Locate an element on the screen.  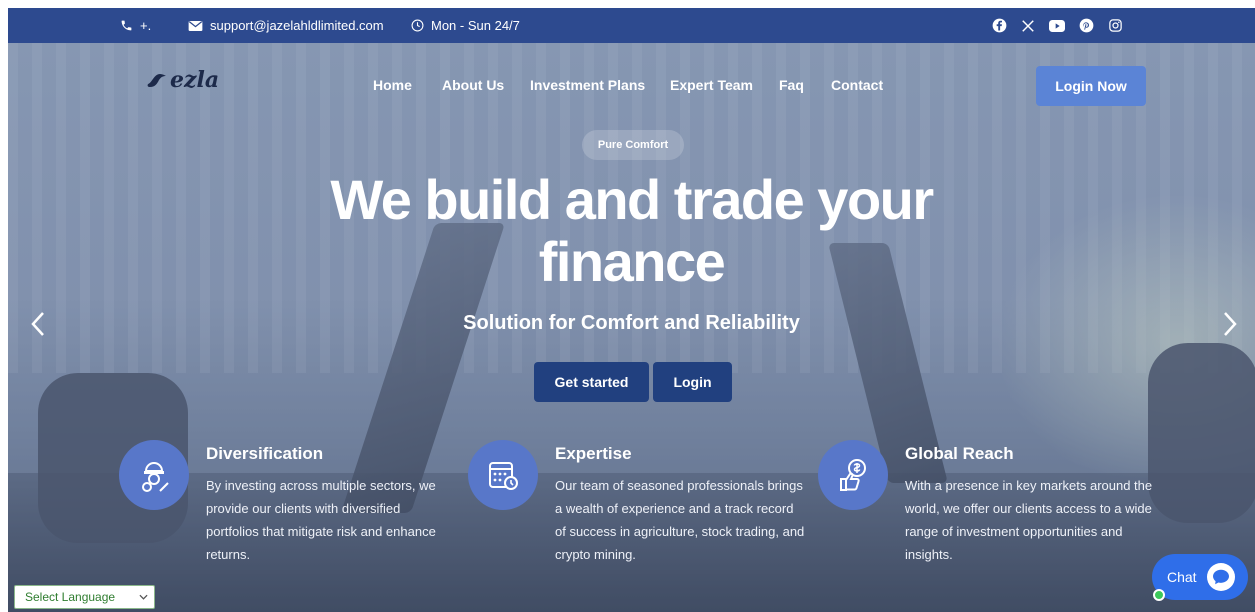
engineer-icon is located at coordinates (154, 475).